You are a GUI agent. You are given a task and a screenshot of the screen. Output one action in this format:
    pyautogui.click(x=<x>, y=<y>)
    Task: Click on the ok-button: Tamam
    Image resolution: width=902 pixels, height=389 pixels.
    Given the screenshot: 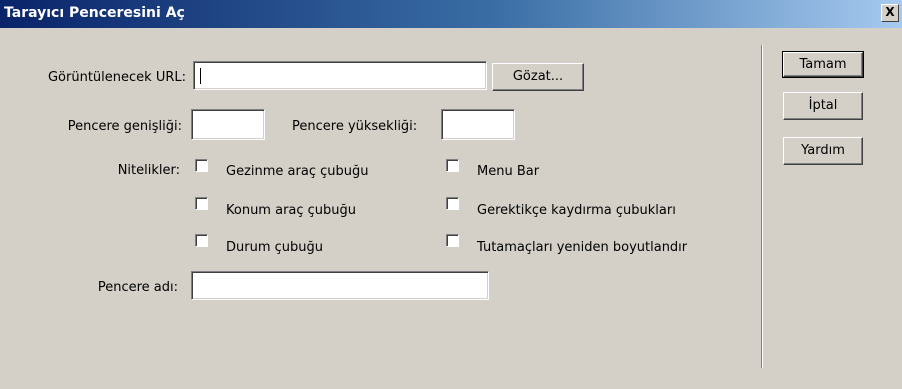 What is the action you would take?
    pyautogui.click(x=823, y=64)
    